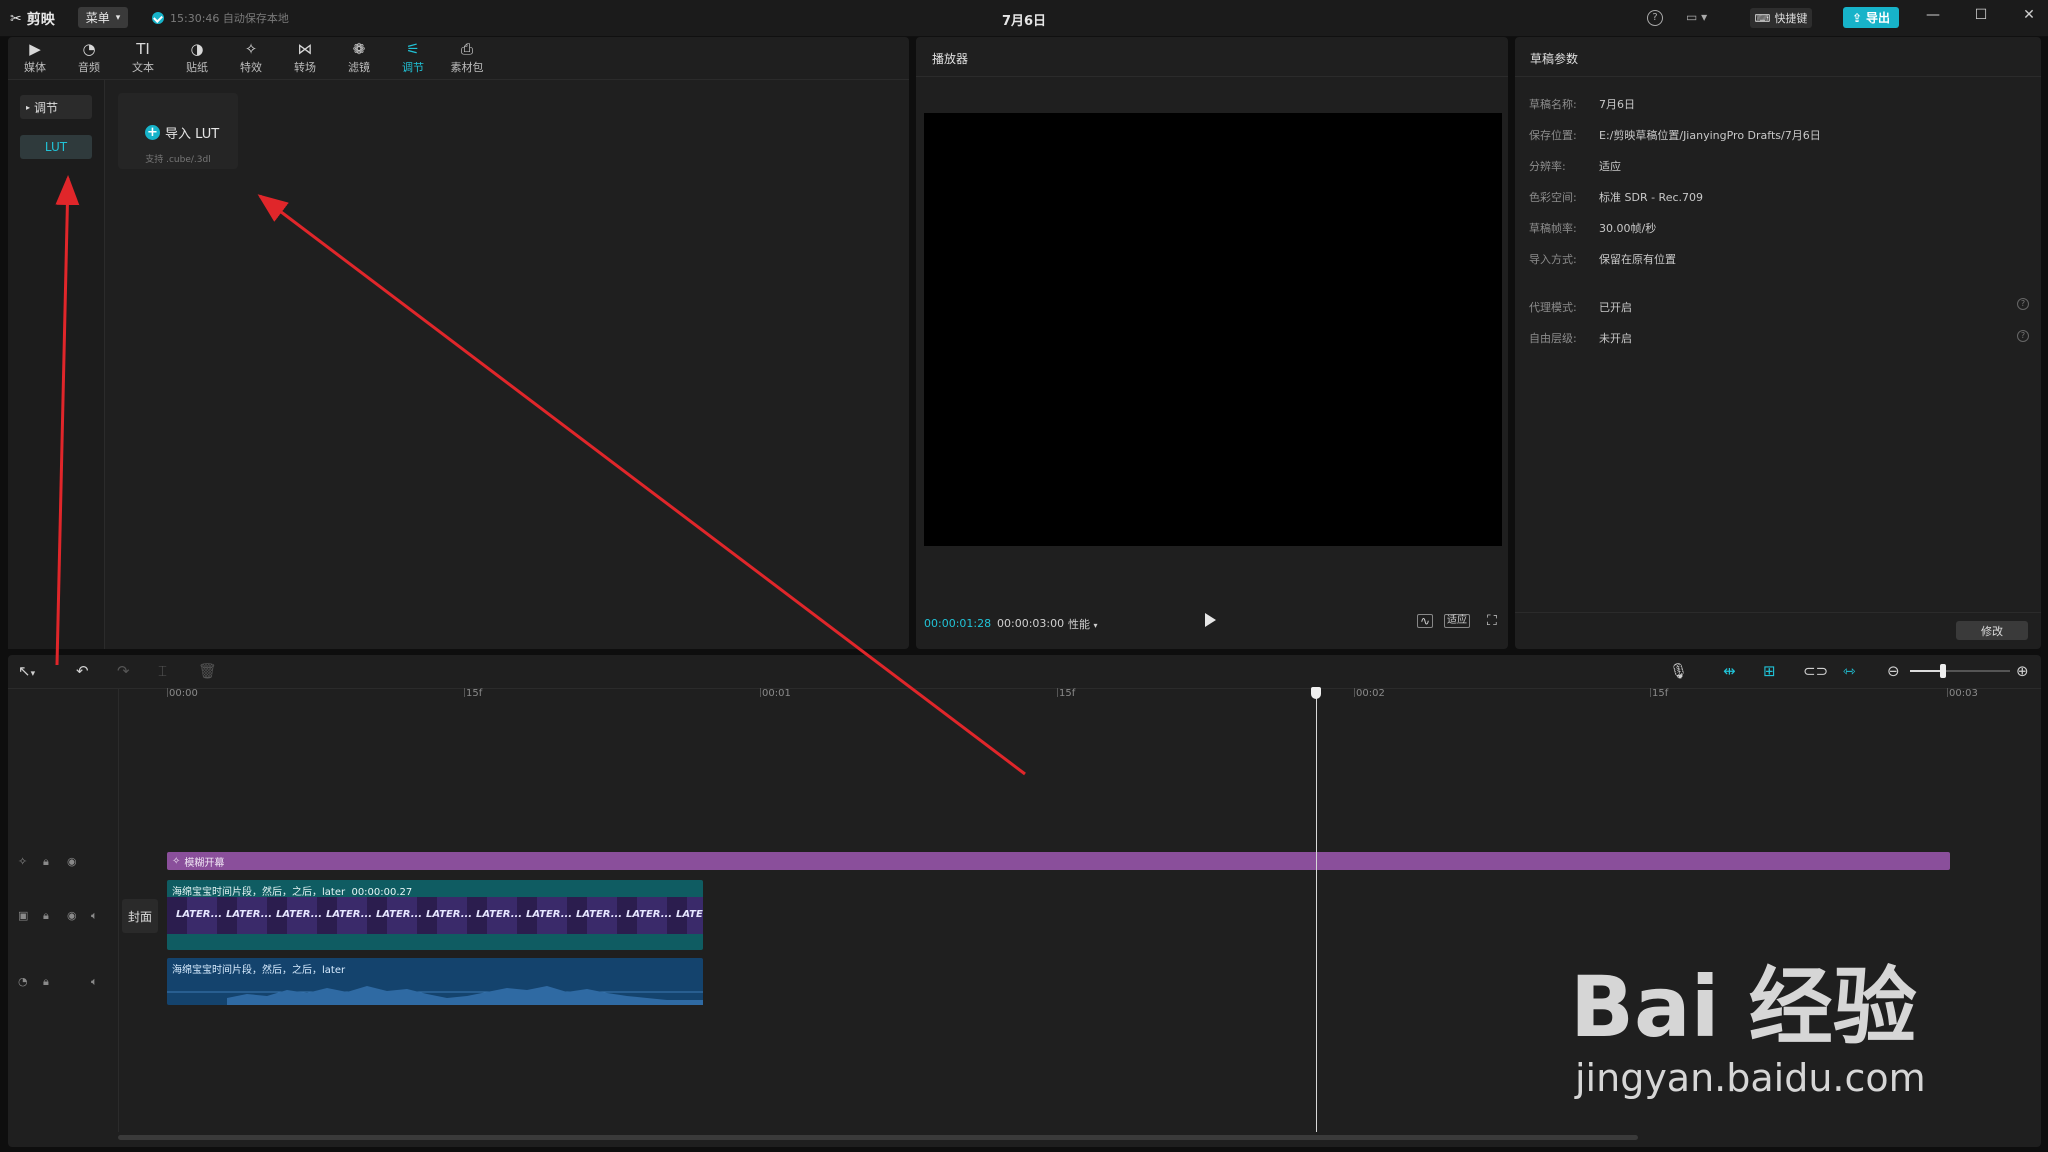 This screenshot has height=1152, width=2048. What do you see at coordinates (1743, 1007) in the screenshot?
I see `baidu-jingyan-watermark: Bai 经验` at bounding box center [1743, 1007].